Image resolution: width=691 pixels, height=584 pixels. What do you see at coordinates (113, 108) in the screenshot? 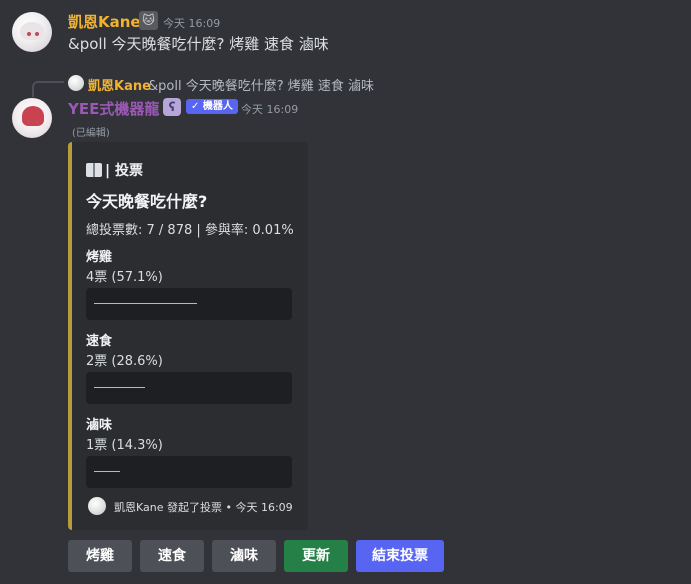
I see `bot-username: YEE式機器龍` at bounding box center [113, 108].